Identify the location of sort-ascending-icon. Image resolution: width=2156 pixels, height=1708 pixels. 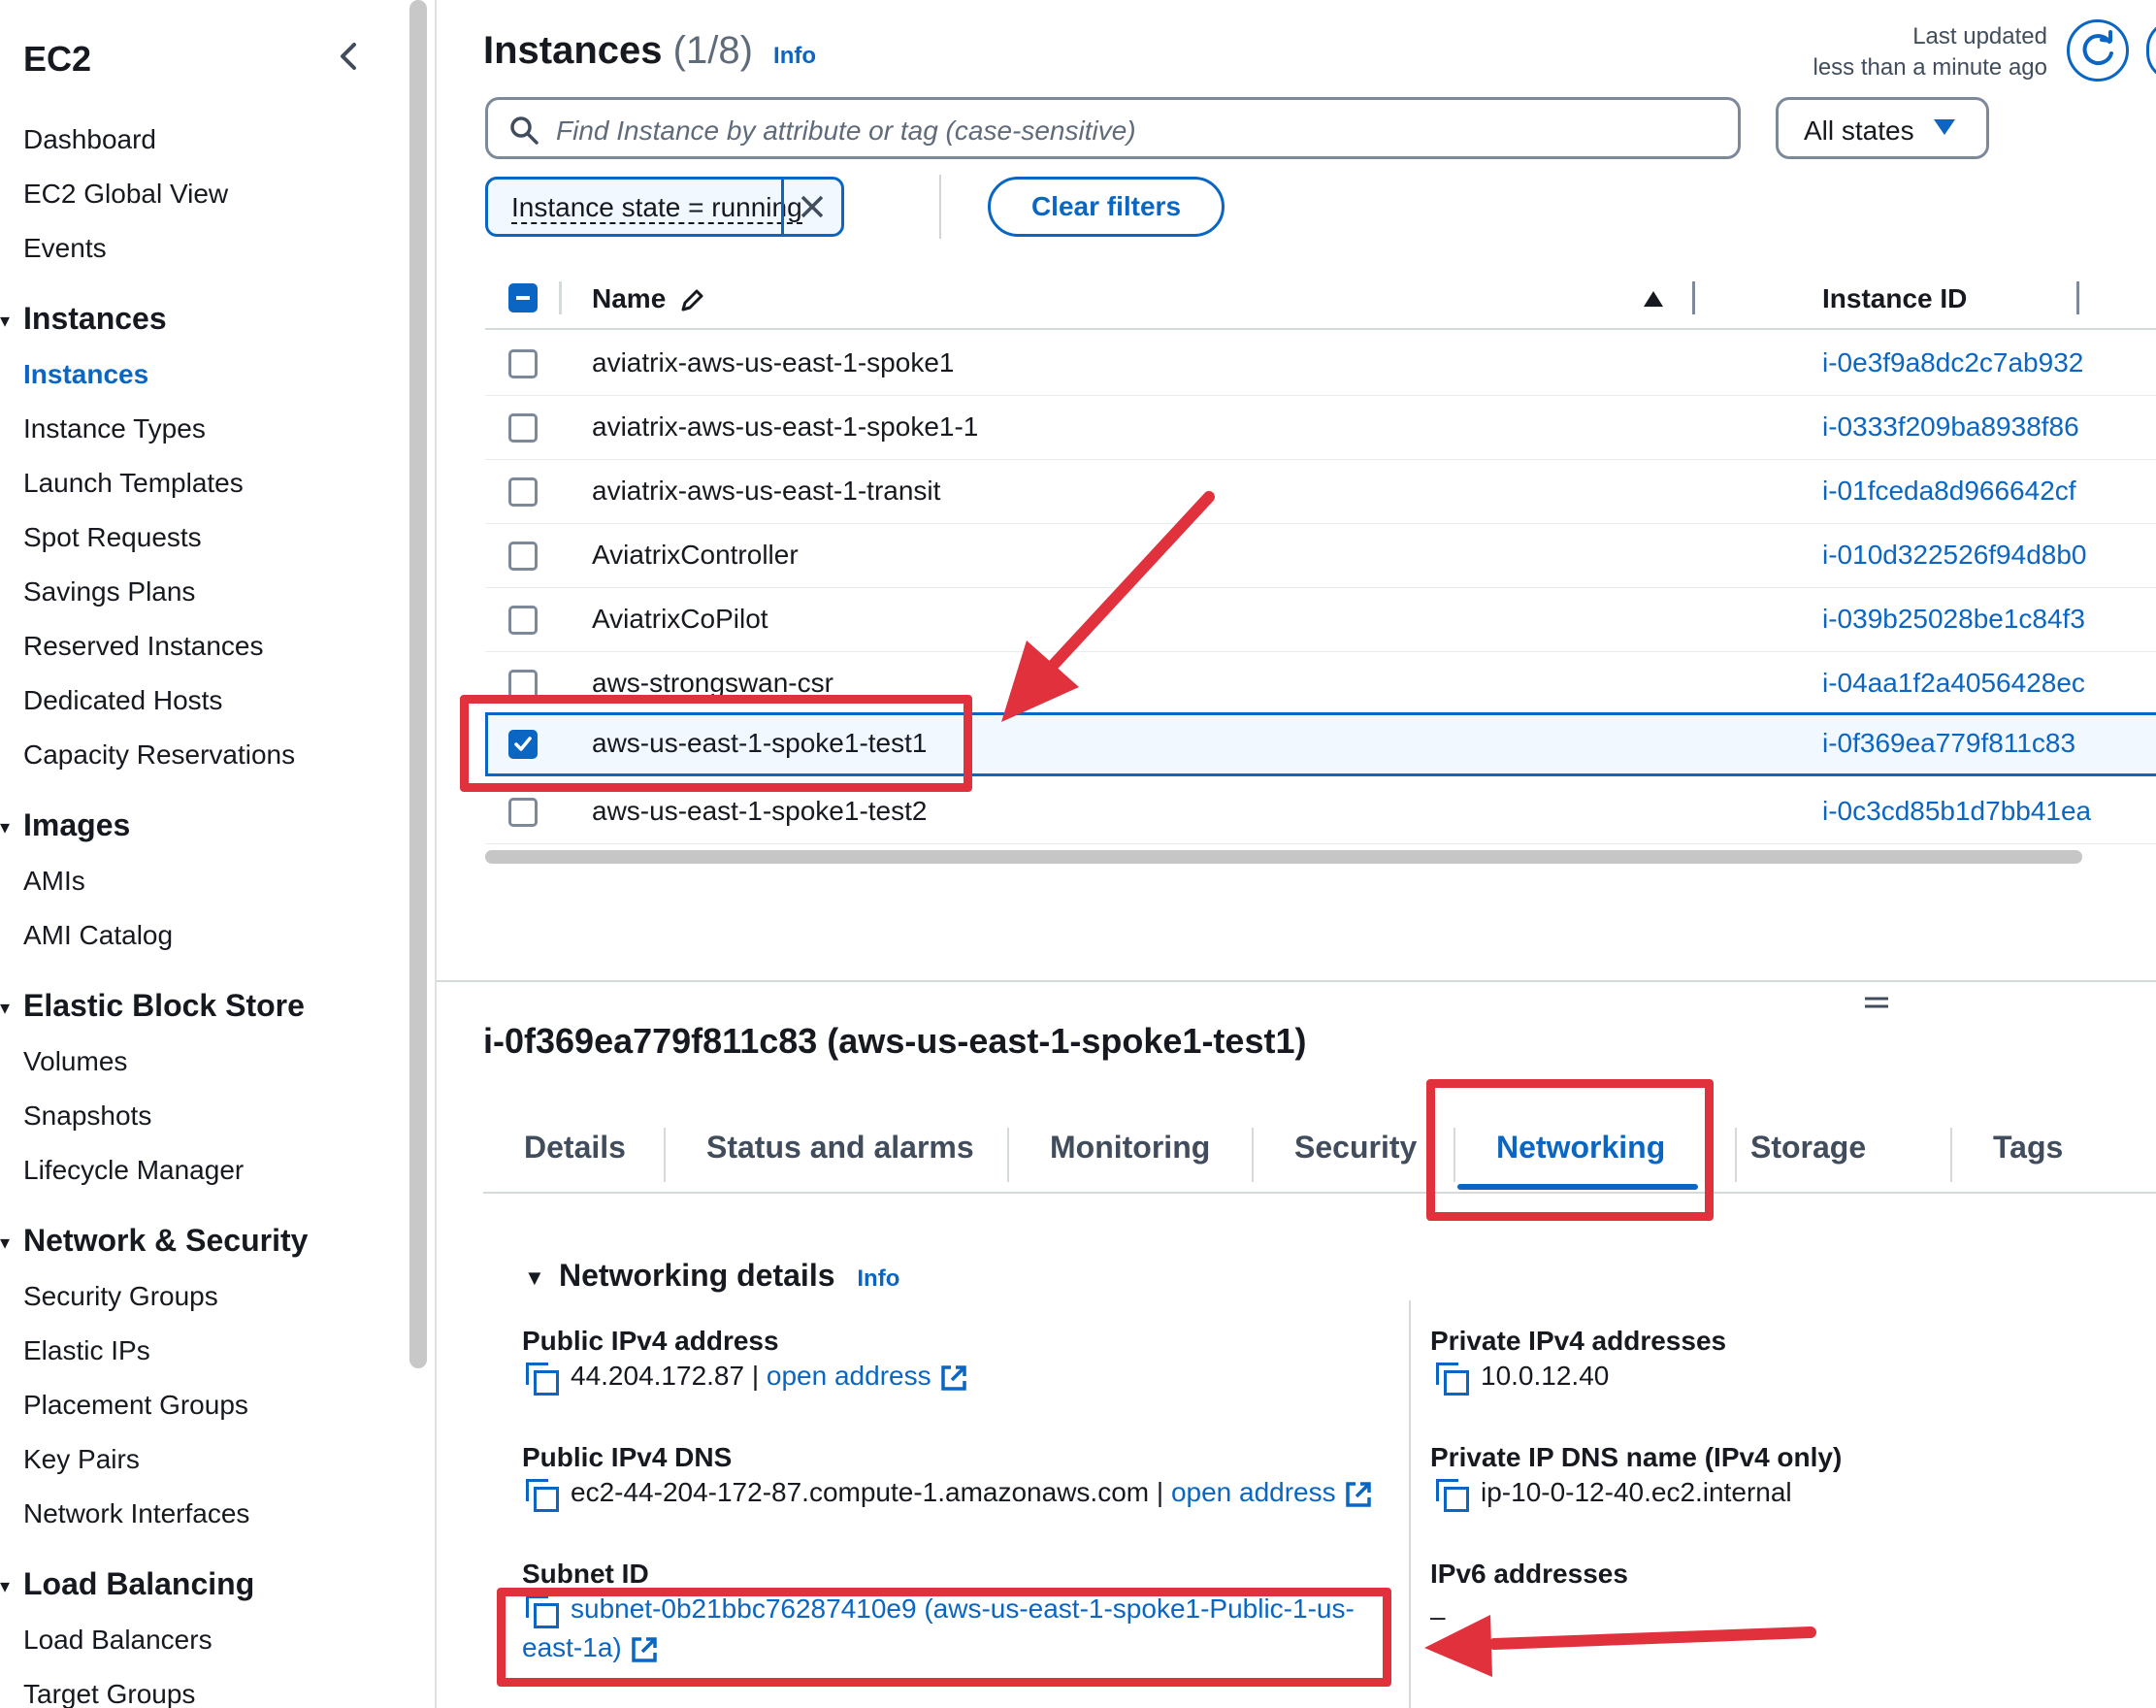
(1653, 299).